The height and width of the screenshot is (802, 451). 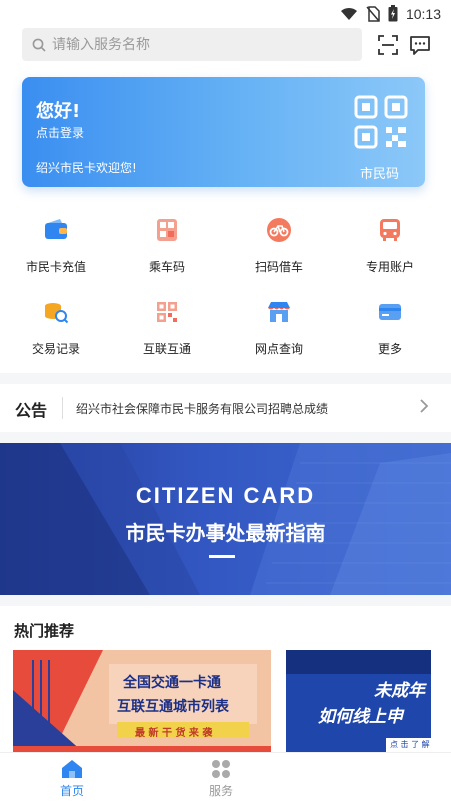 What do you see at coordinates (410, 744) in the screenshot?
I see `promo2-line3: 点 击 了 解` at bounding box center [410, 744].